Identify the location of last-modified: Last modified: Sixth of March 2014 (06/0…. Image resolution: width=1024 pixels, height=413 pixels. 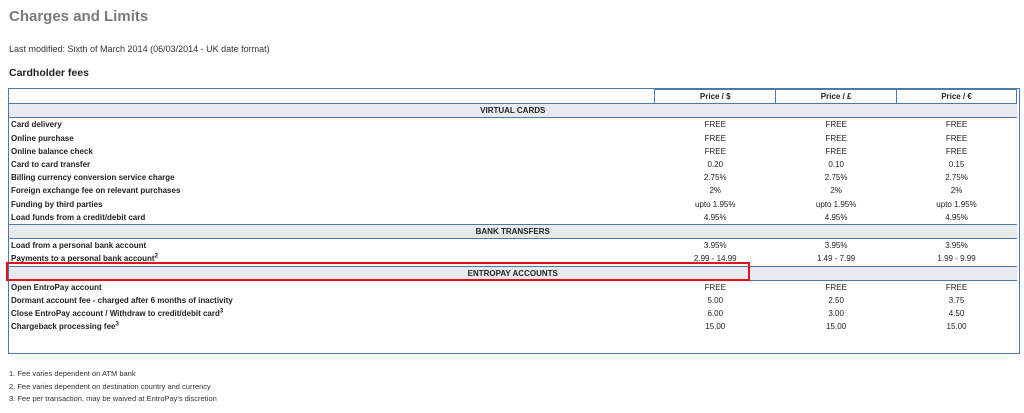
(139, 49).